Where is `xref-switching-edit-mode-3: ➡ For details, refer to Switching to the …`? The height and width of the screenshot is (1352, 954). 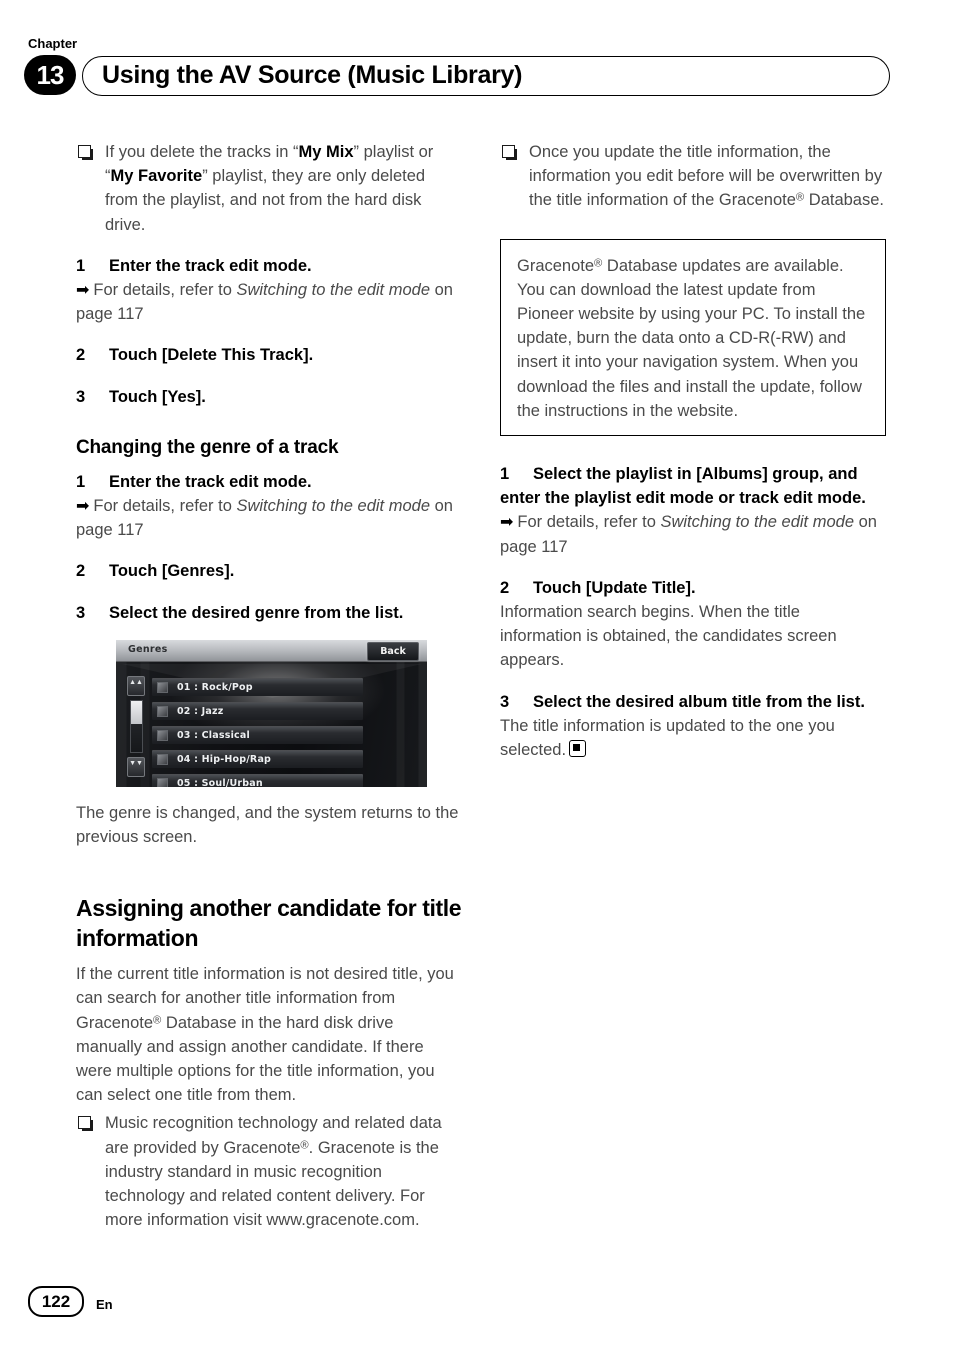 xref-switching-edit-mode-3: ➡ For details, refer to Switching to the … is located at coordinates (688, 534).